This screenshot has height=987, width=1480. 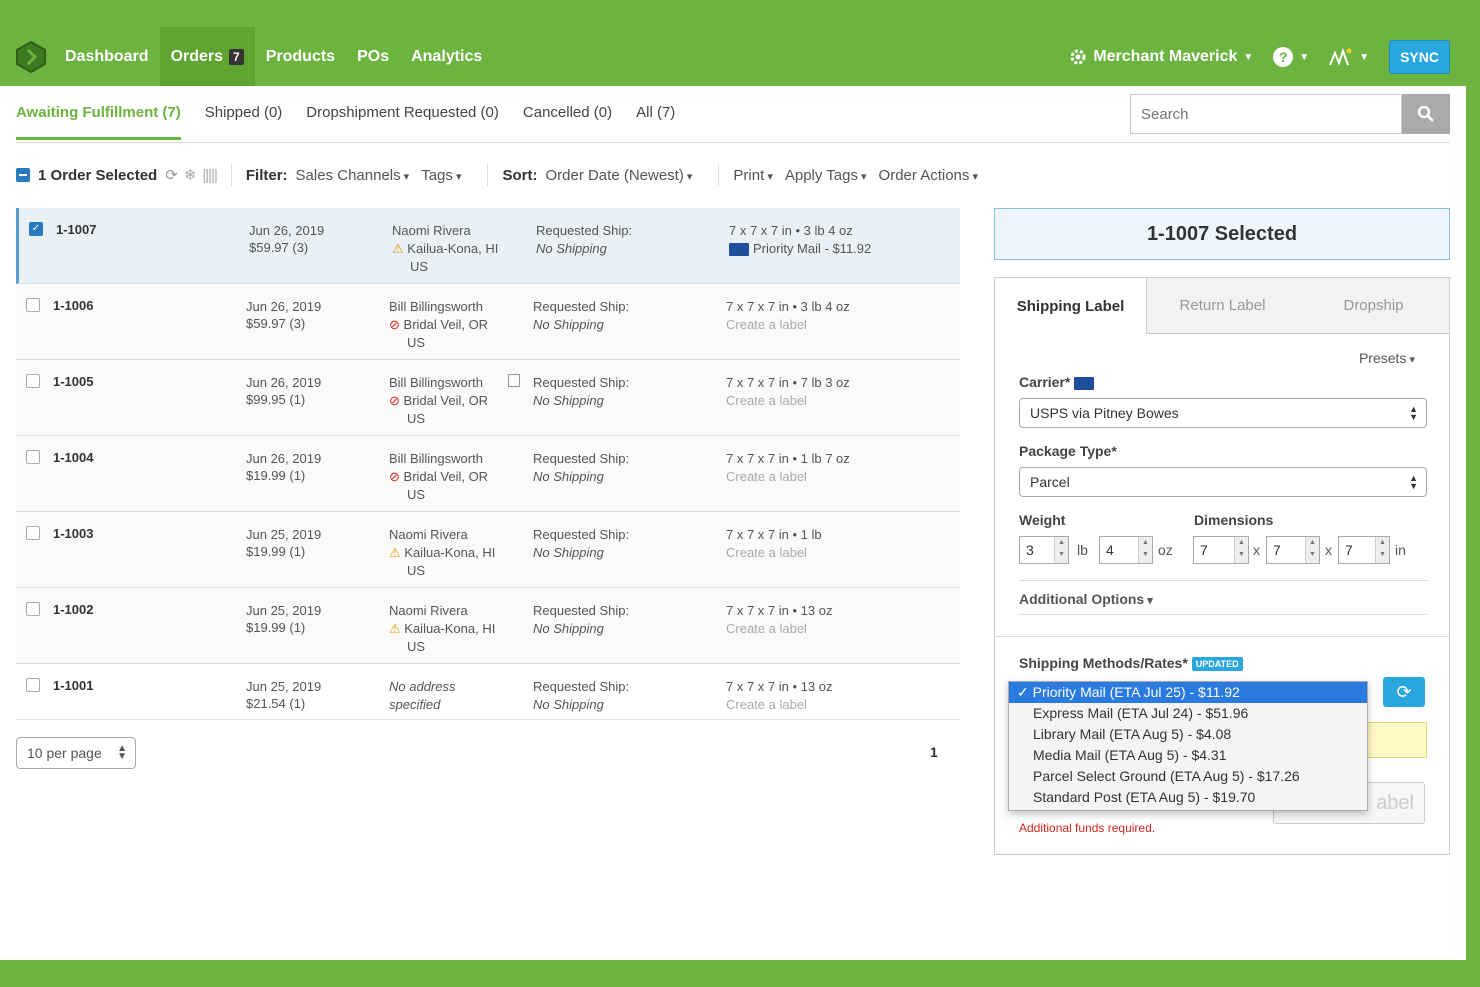 What do you see at coordinates (1071, 306) in the screenshot?
I see `tab-shipping-label: Shipping Label` at bounding box center [1071, 306].